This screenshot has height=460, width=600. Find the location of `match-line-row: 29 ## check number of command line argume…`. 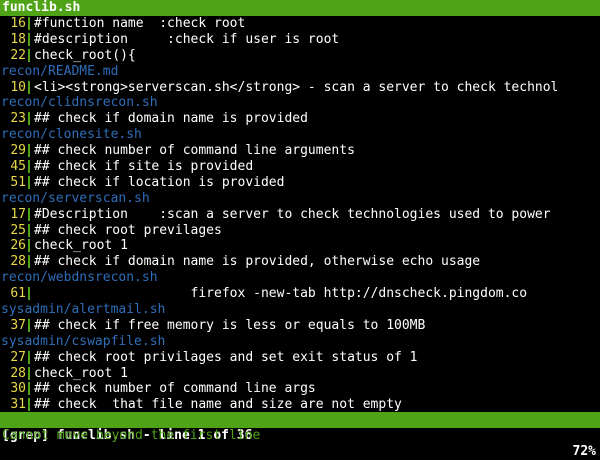

match-line-row: 29 ## check number of command line argume… is located at coordinates (300, 151).